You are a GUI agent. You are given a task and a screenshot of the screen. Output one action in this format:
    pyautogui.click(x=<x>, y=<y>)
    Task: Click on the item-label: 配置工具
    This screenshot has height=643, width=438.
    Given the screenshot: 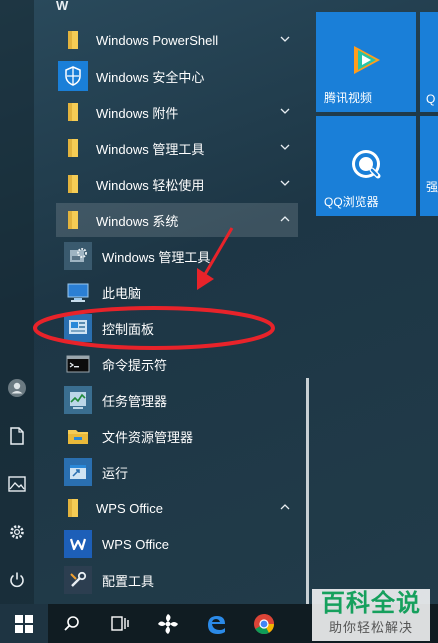 What is the action you would take?
    pyautogui.click(x=128, y=581)
    